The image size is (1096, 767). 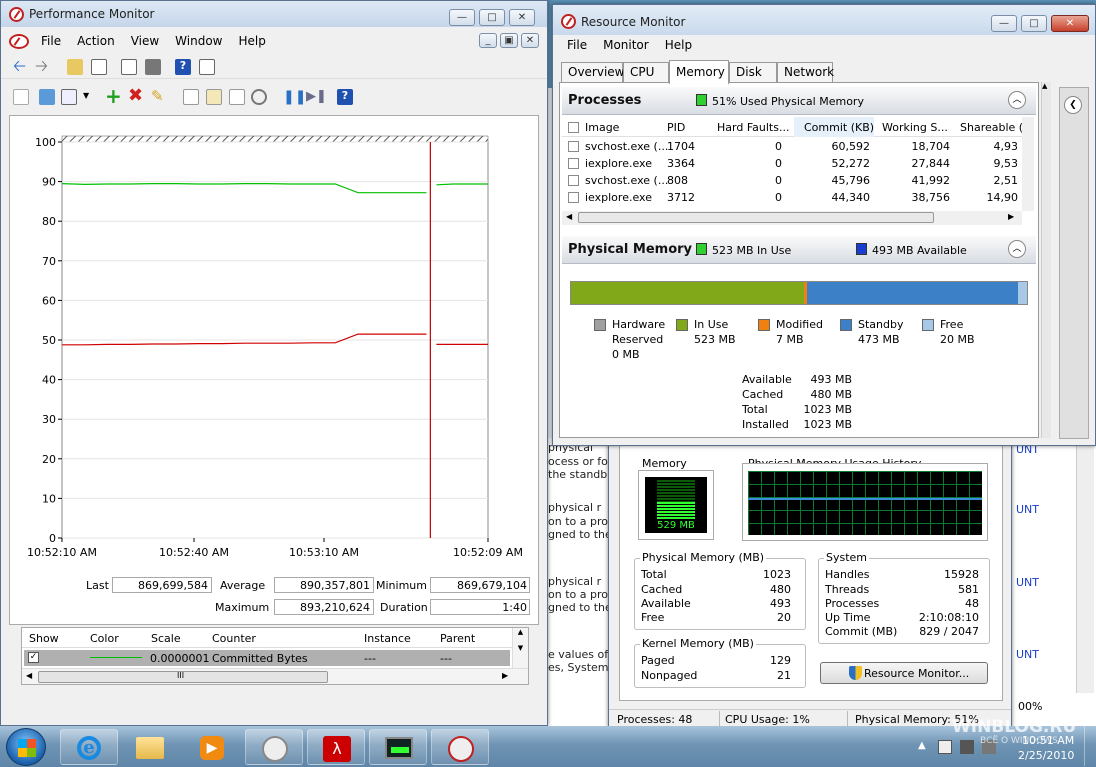 I want to click on child-close-button: ✕, so click(x=530, y=40).